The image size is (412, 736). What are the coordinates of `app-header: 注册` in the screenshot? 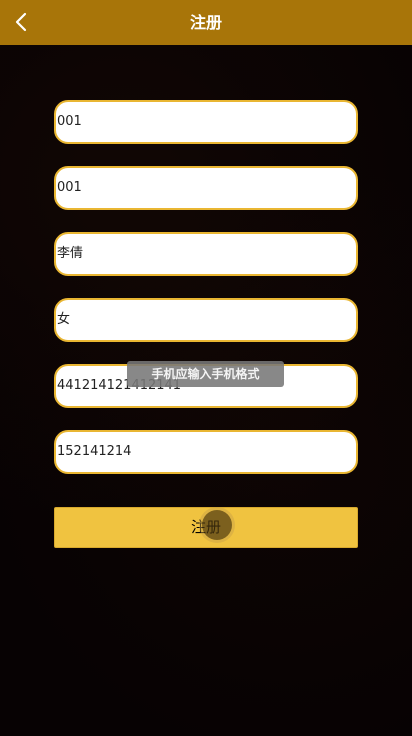 It's located at (206, 22).